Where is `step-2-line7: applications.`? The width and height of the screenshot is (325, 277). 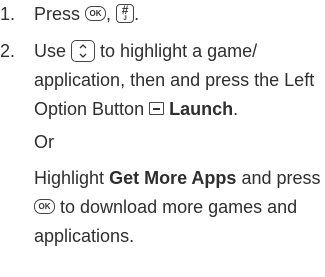 step-2-line7: applications. is located at coordinates (84, 236).